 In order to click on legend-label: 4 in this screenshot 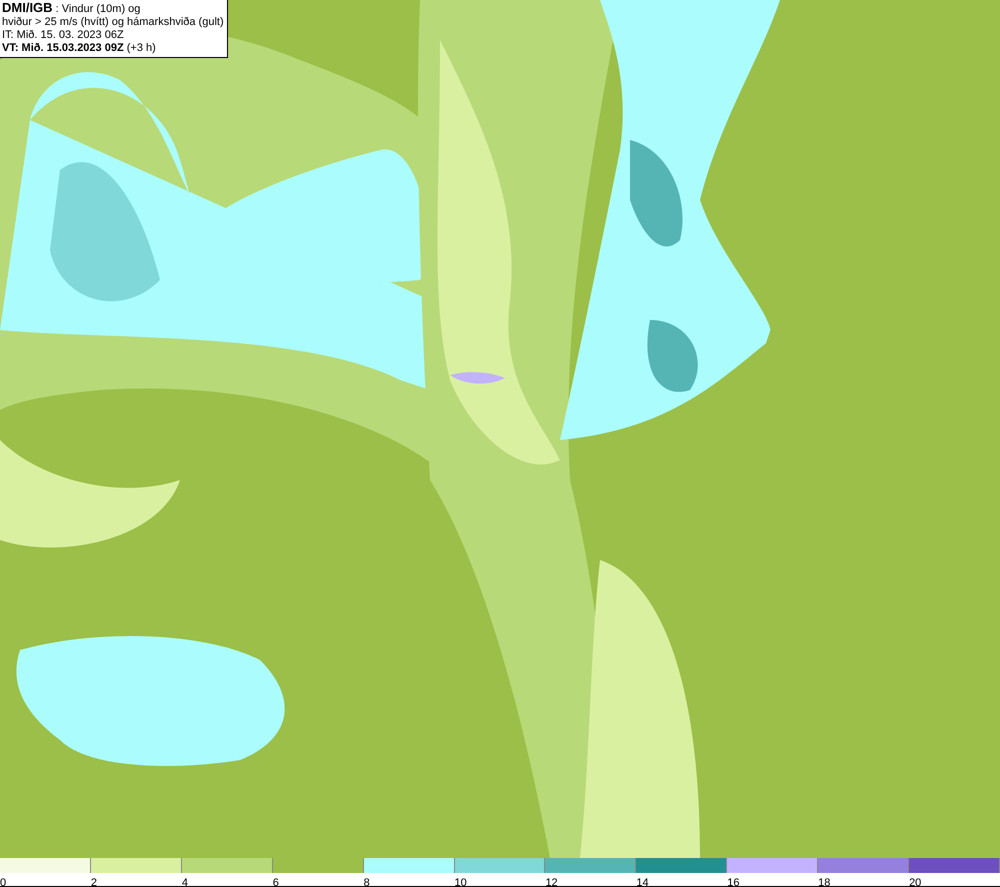, I will do `click(185, 882)`.